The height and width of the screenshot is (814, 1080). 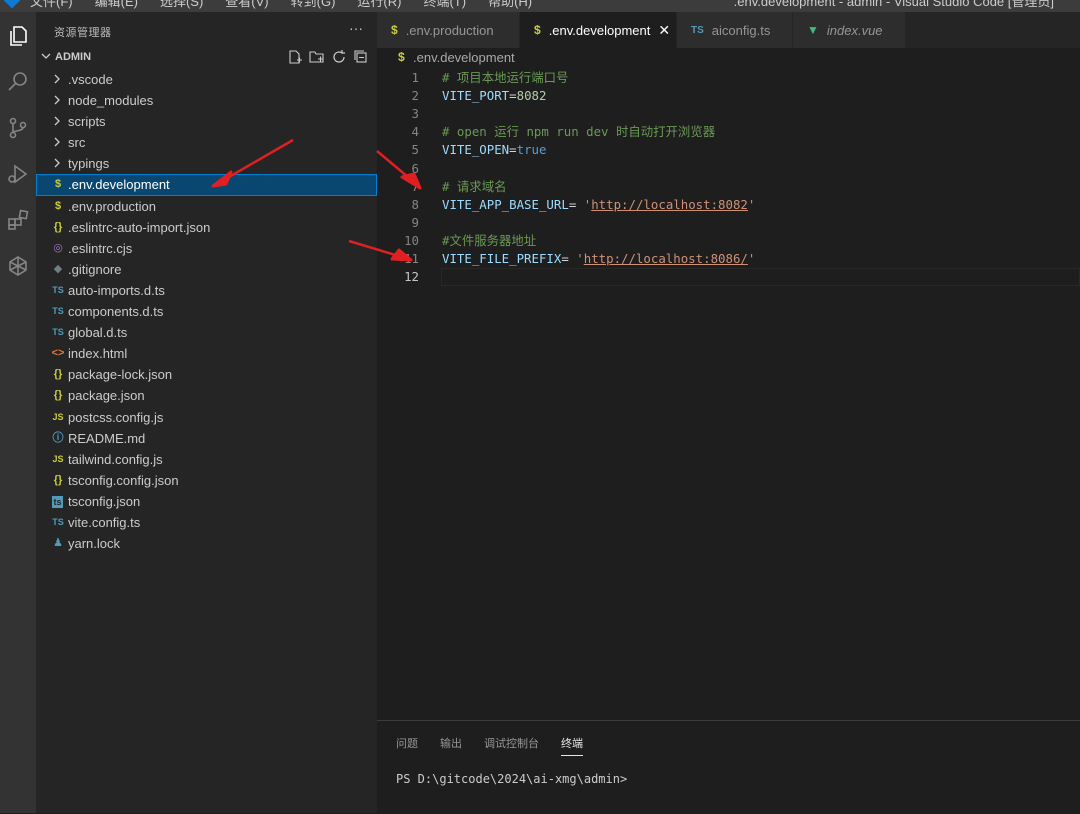 I want to click on tree-folder: src, so click(x=206, y=142).